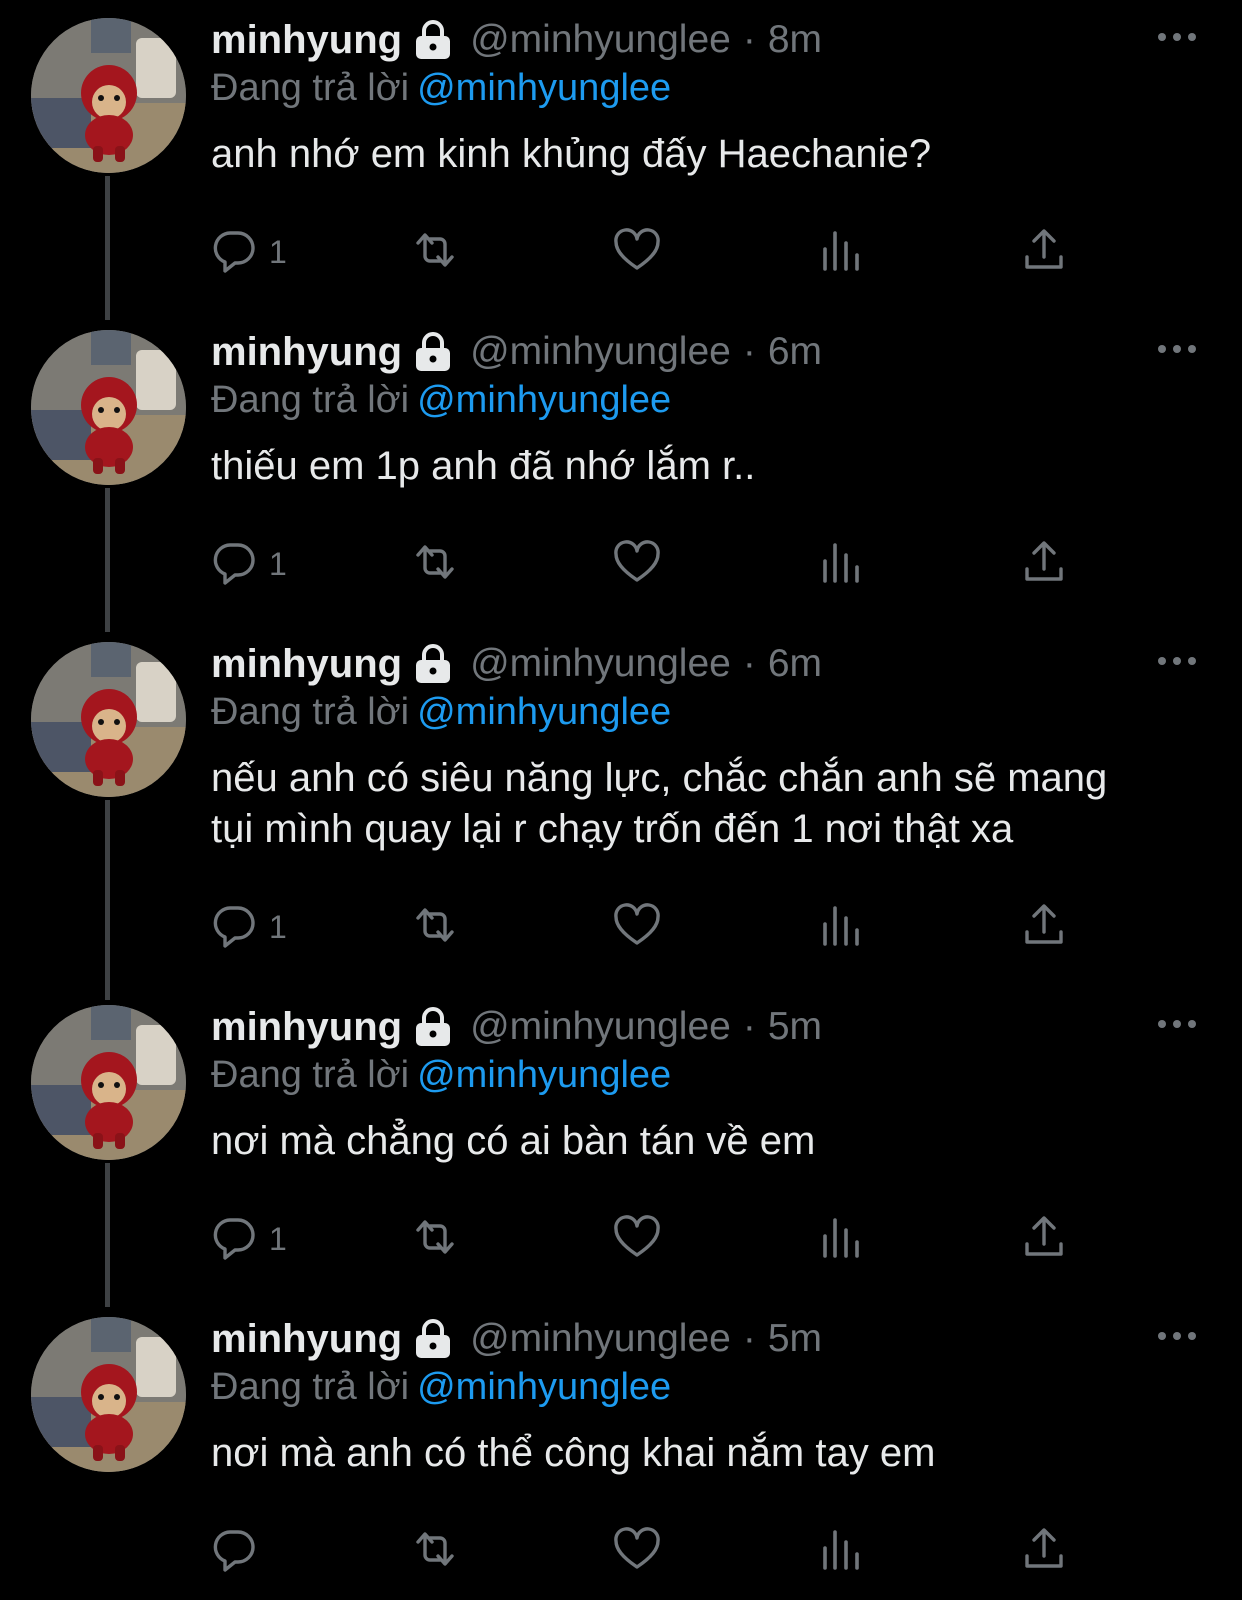 The width and height of the screenshot is (1242, 1600). I want to click on tweet-text: nơi mà anh có thể công khai nắm tay em, so click(573, 1453).